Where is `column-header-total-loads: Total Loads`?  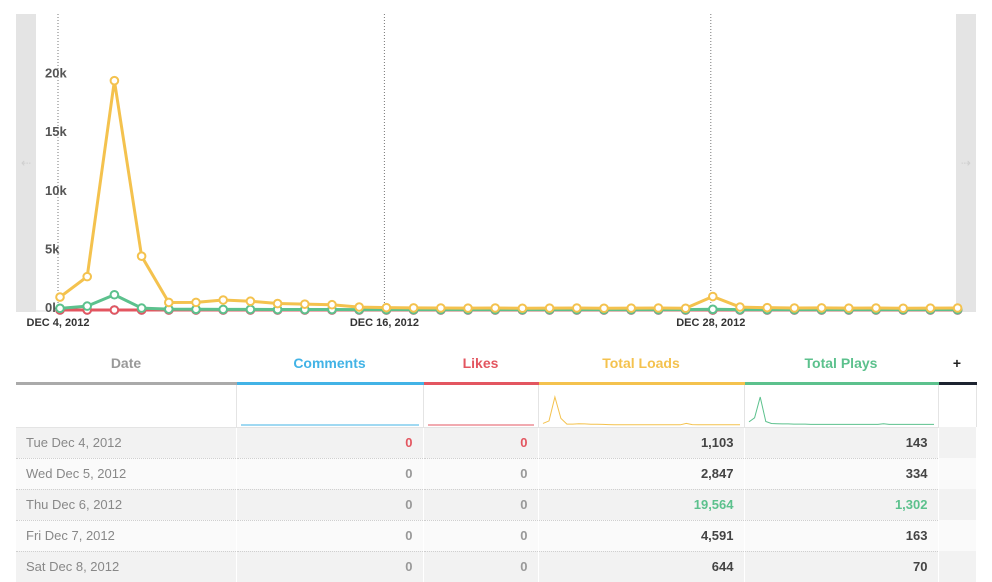
column-header-total-loads: Total Loads is located at coordinates (641, 365).